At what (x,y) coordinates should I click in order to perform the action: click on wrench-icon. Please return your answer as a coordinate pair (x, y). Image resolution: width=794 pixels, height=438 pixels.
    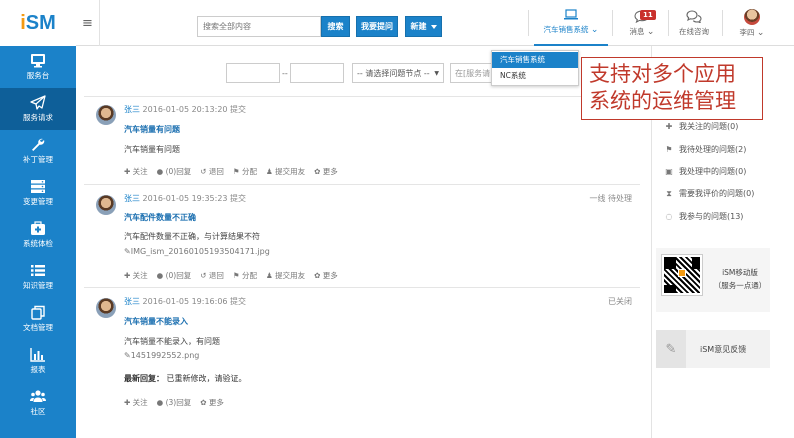
    Looking at the image, I should click on (38, 144).